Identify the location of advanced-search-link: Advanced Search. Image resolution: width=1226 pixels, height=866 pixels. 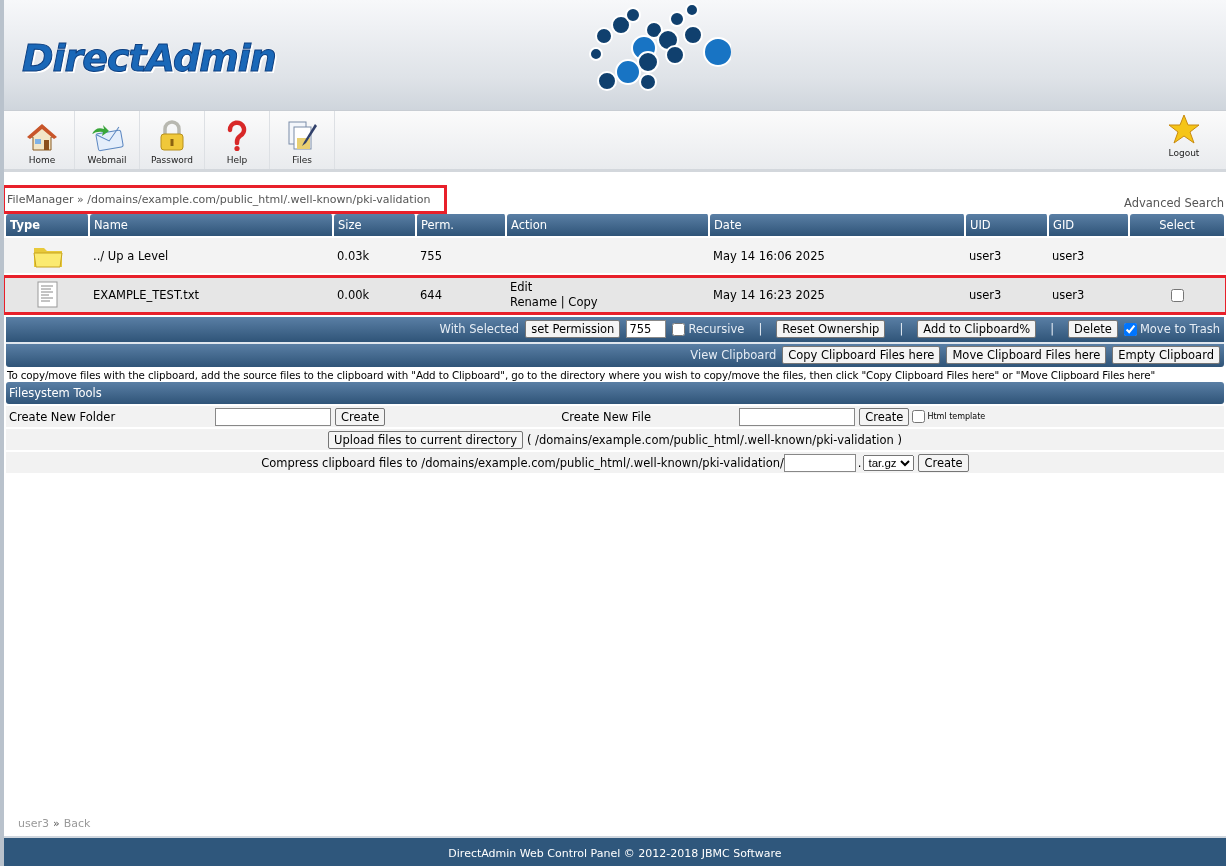
(1174, 203).